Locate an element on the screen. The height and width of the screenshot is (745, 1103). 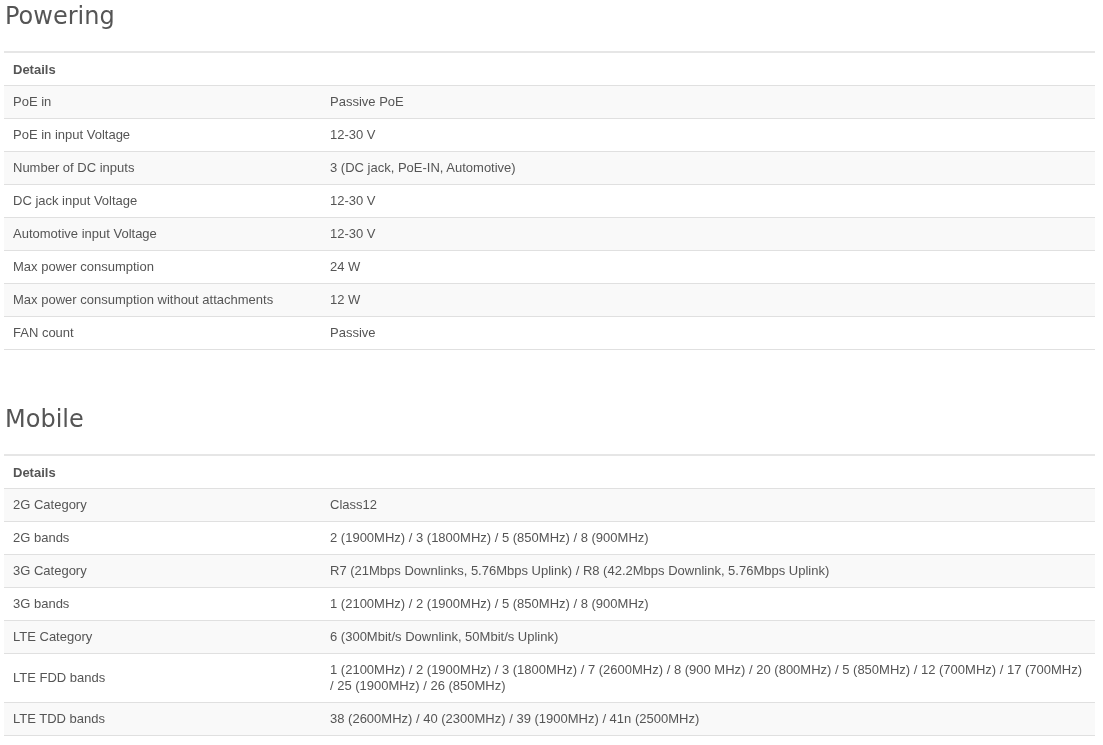
table-cell: 24 W is located at coordinates (708, 267).